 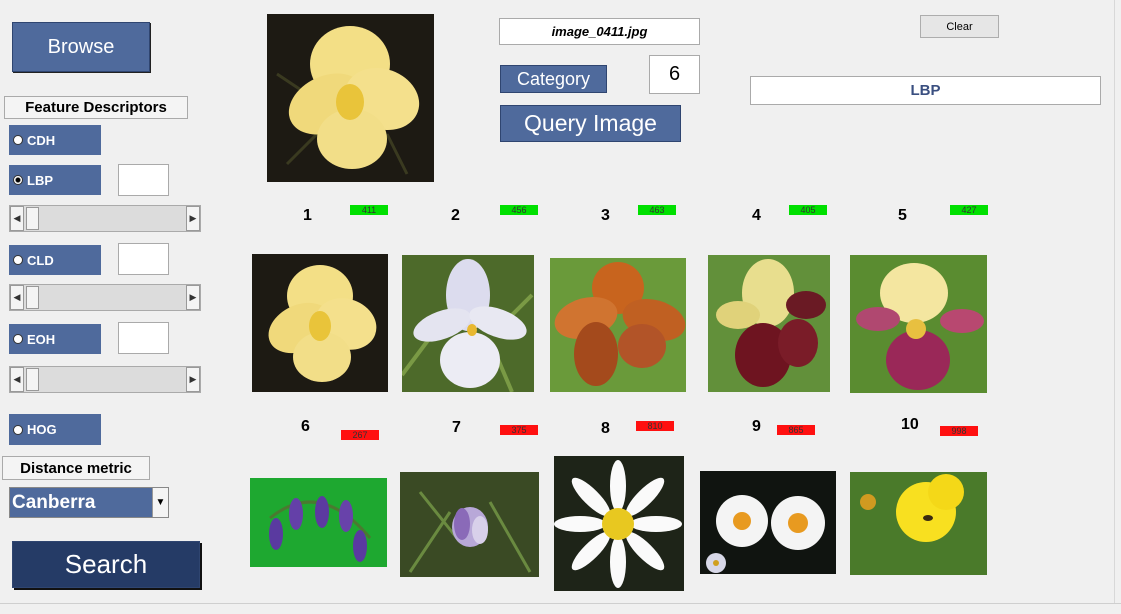 I want to click on result-rank: 7, so click(x=456, y=427).